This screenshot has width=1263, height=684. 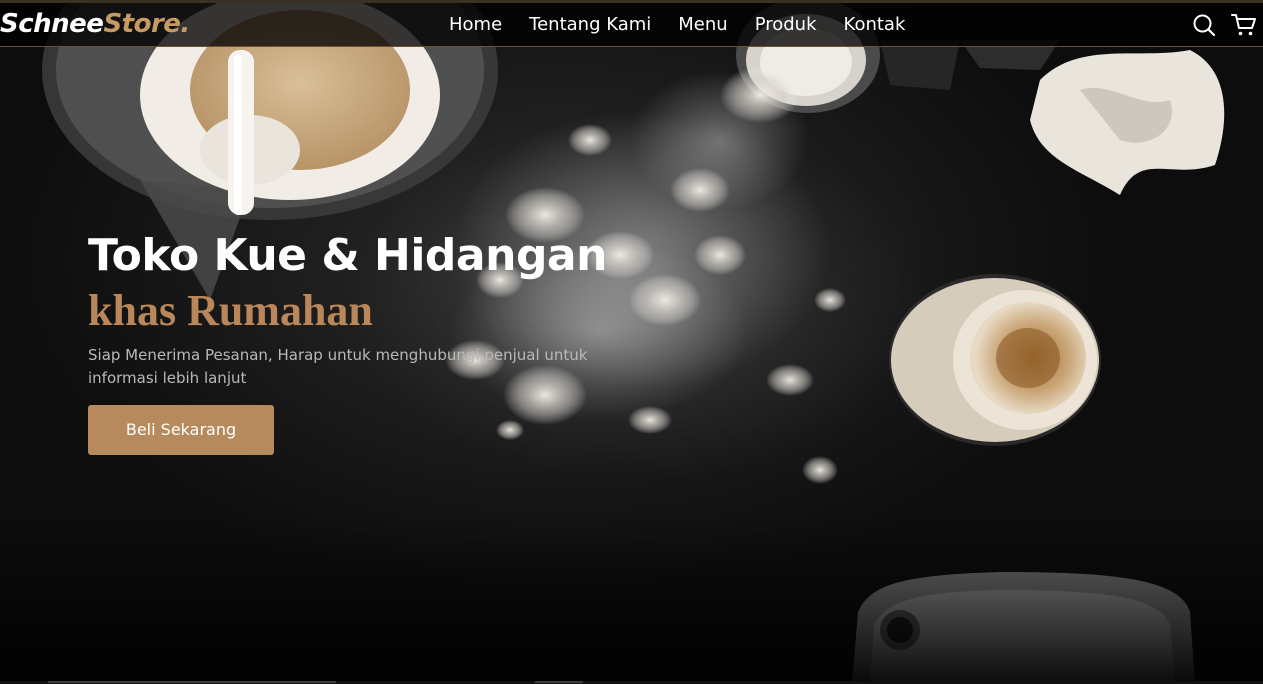 I want to click on nav-links: Home Tentang Kami Menu Produk Kontak, so click(x=677, y=25).